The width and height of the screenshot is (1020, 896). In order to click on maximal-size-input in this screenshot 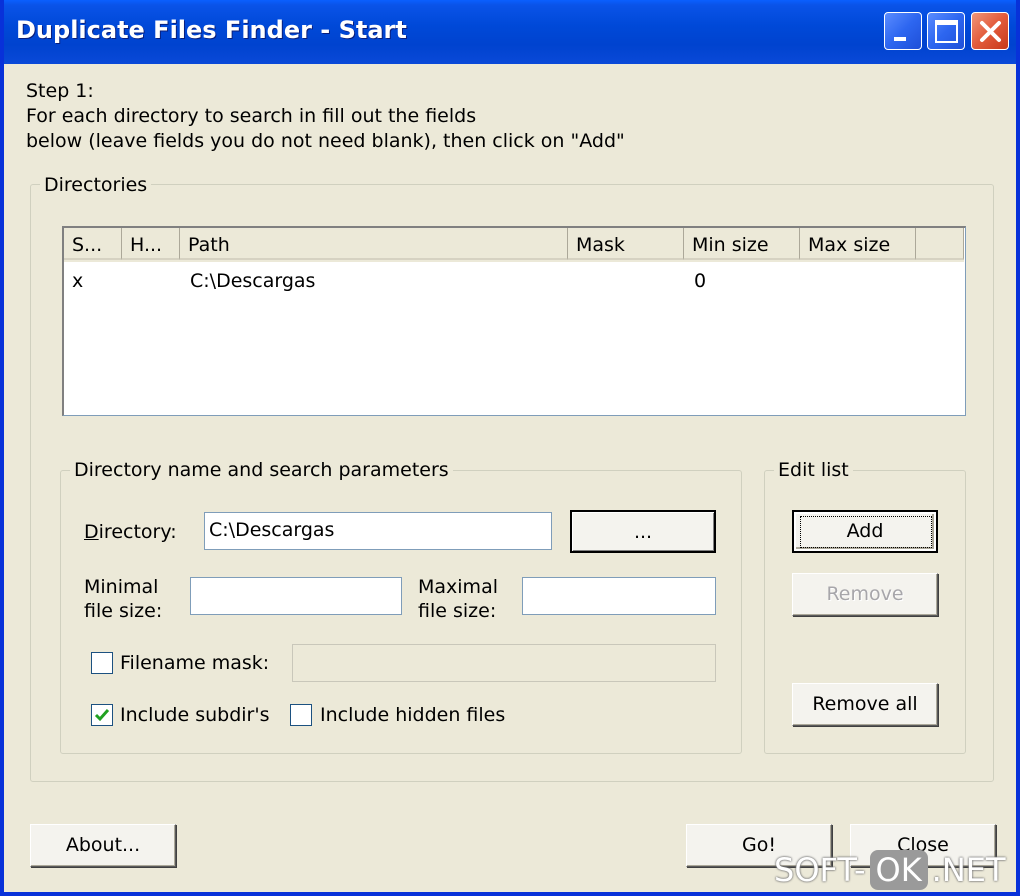, I will do `click(619, 596)`.